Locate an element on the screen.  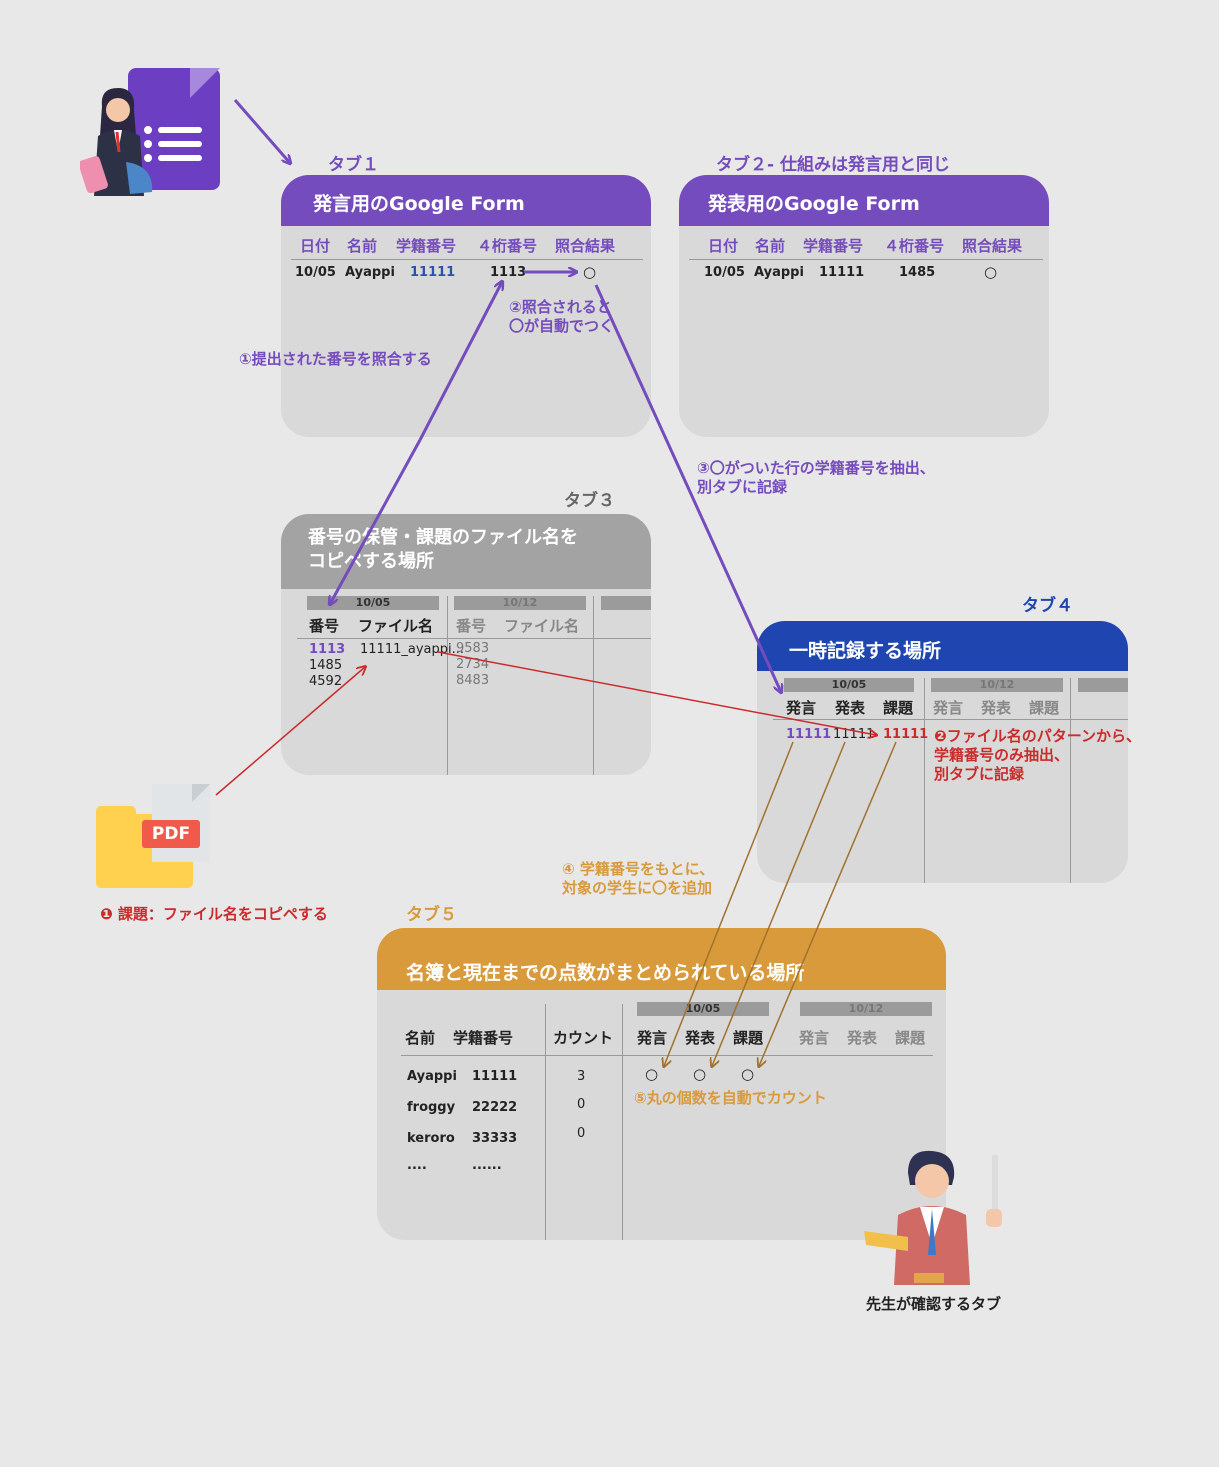
tab2-cell-student-id: 11111 is located at coordinates (842, 272).